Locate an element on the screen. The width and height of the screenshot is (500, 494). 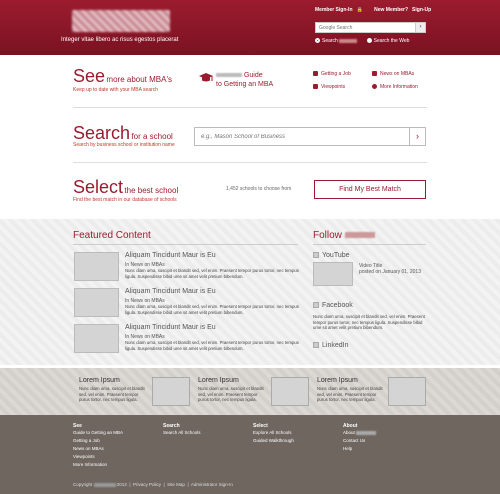
linkedin-link: LinkedIn is located at coordinates (330, 345).